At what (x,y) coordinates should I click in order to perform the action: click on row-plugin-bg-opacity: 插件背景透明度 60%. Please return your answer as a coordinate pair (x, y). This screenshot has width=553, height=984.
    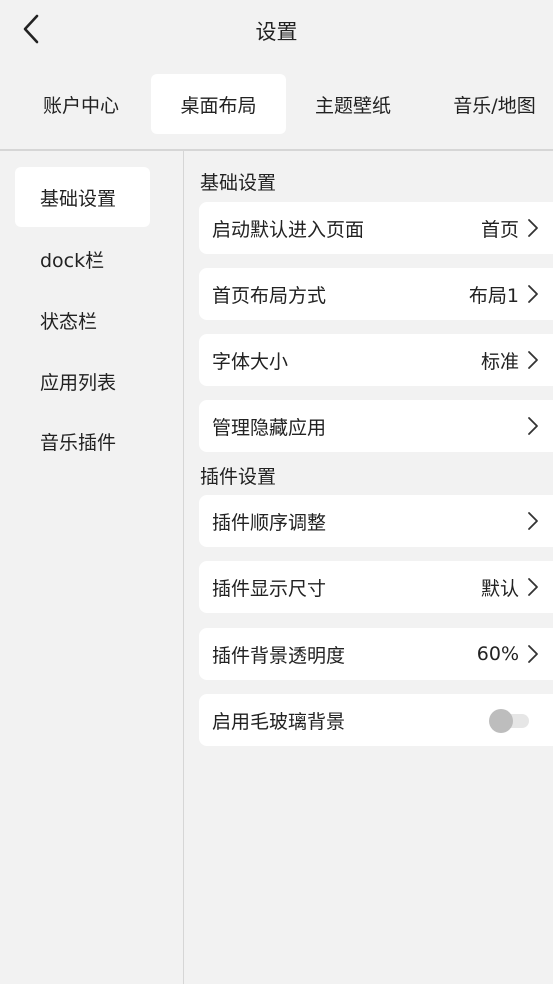
    Looking at the image, I should click on (376, 654).